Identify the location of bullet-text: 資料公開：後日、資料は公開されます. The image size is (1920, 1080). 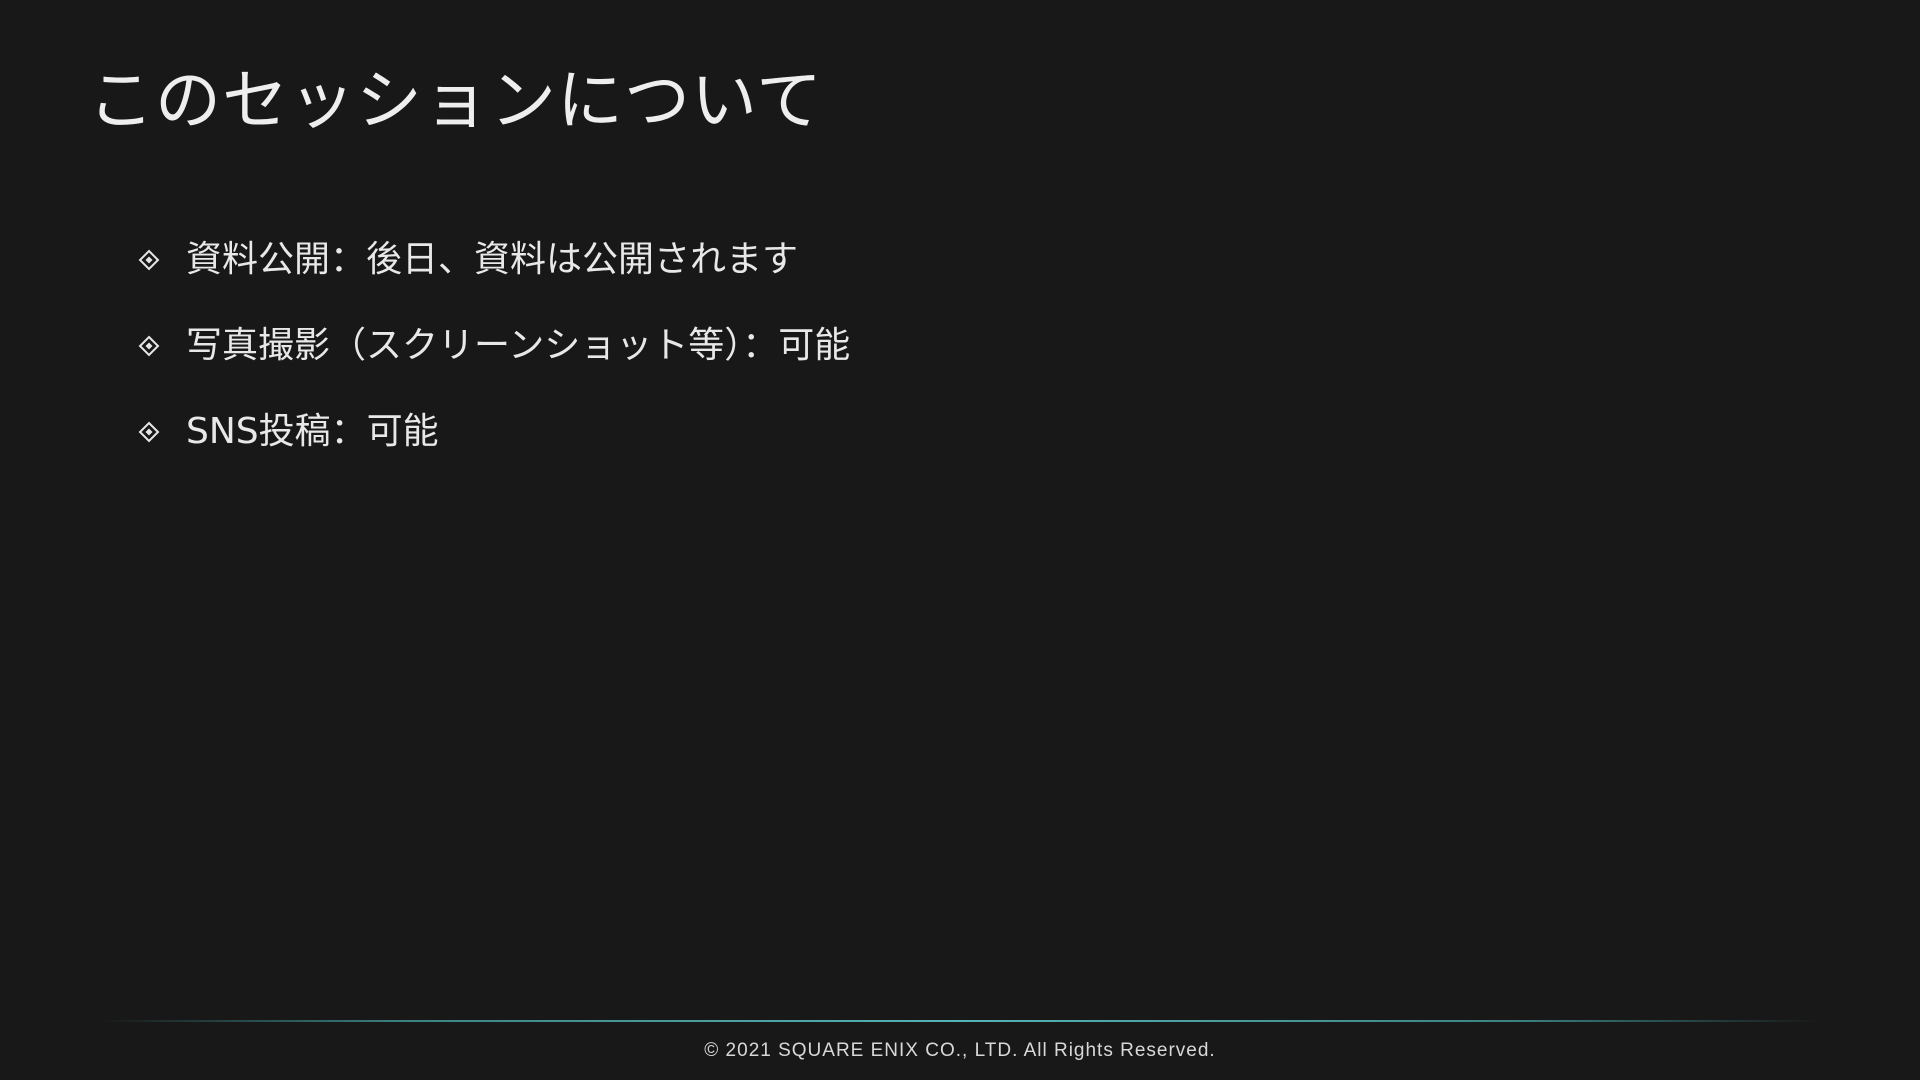
(492, 259).